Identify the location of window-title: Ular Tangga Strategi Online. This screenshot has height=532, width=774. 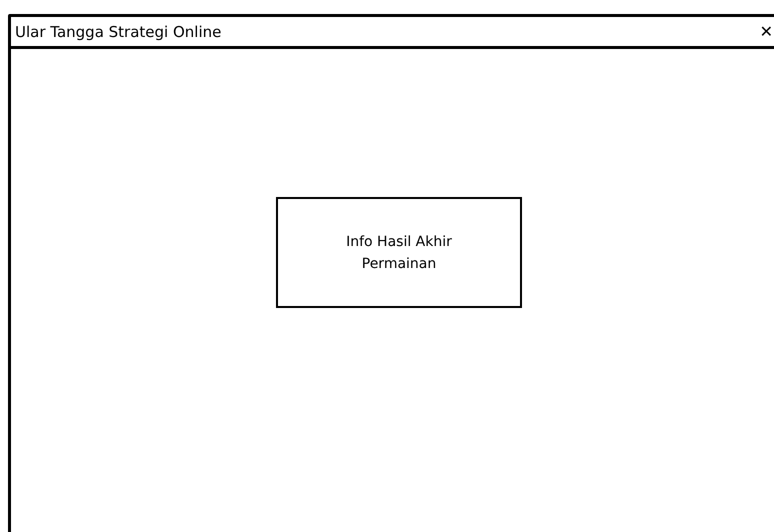
(118, 31).